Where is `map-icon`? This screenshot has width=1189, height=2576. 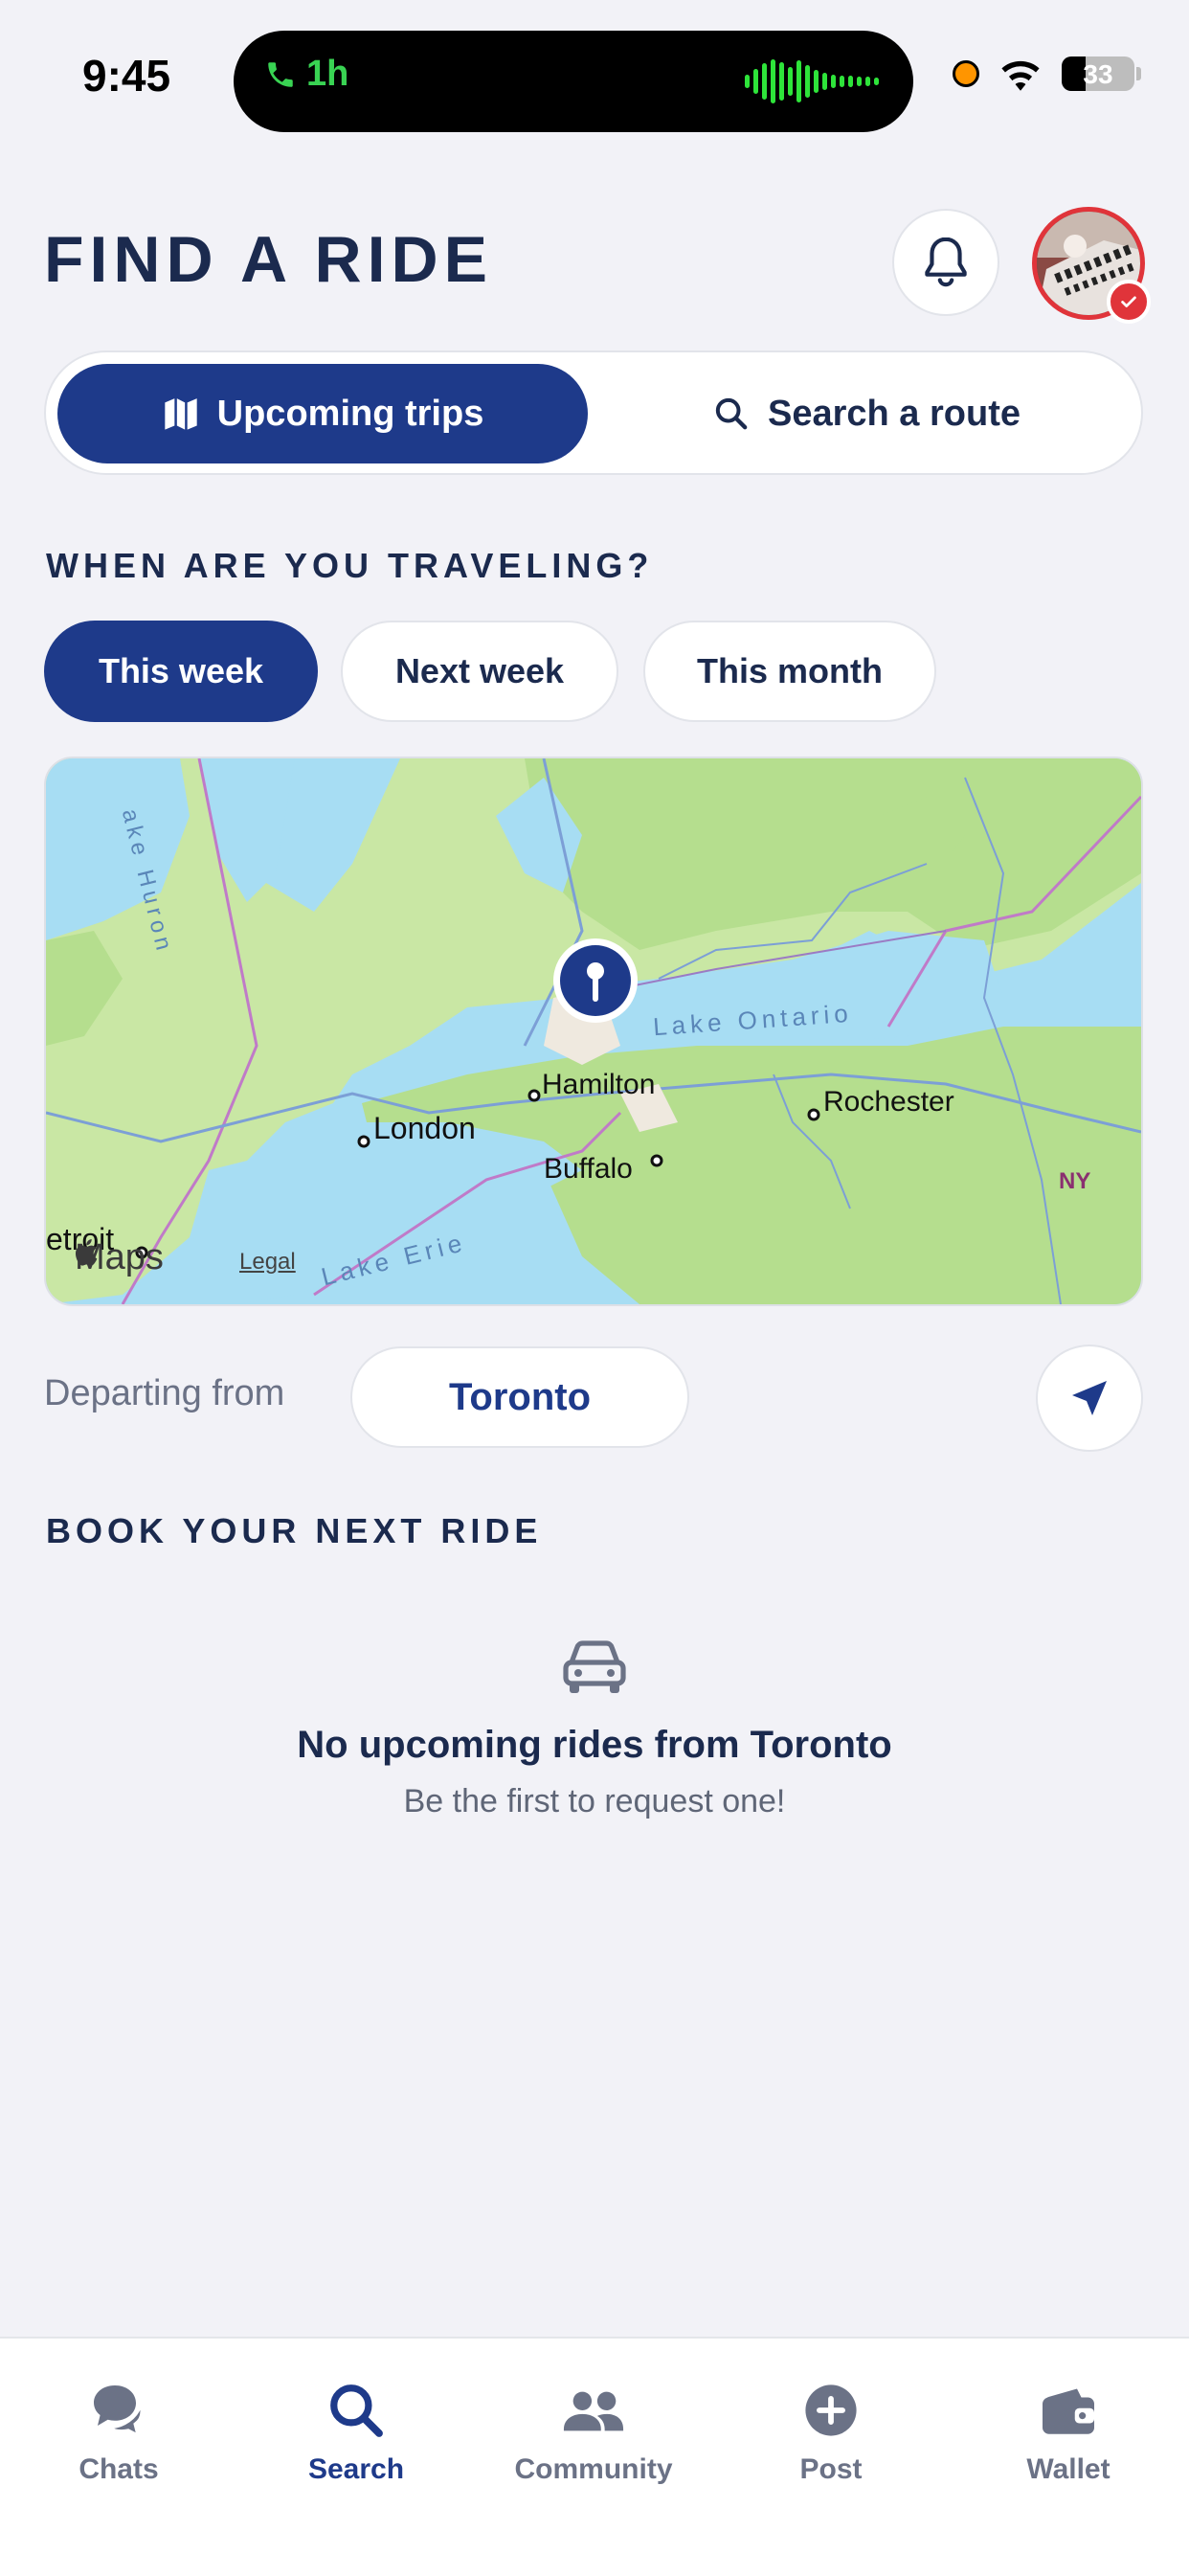 map-icon is located at coordinates (180, 414).